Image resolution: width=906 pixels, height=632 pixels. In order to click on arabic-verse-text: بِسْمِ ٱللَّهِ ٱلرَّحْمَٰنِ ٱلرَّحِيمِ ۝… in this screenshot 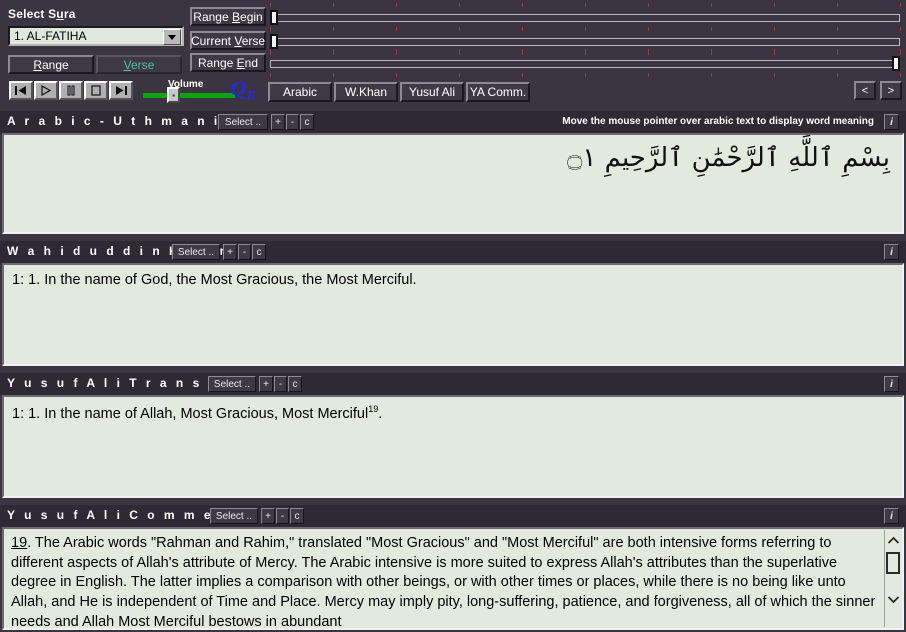, I will do `click(728, 158)`.